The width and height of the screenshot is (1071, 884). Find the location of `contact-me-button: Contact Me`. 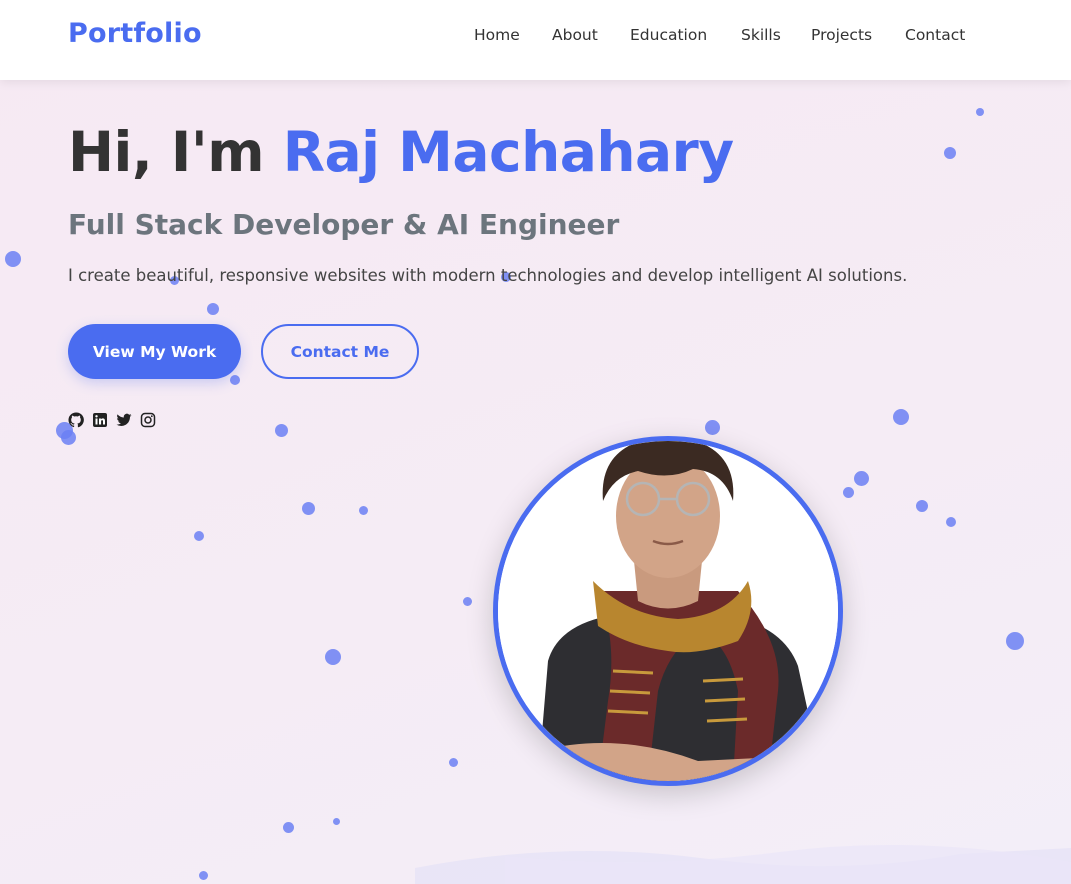

contact-me-button: Contact Me is located at coordinates (340, 351).